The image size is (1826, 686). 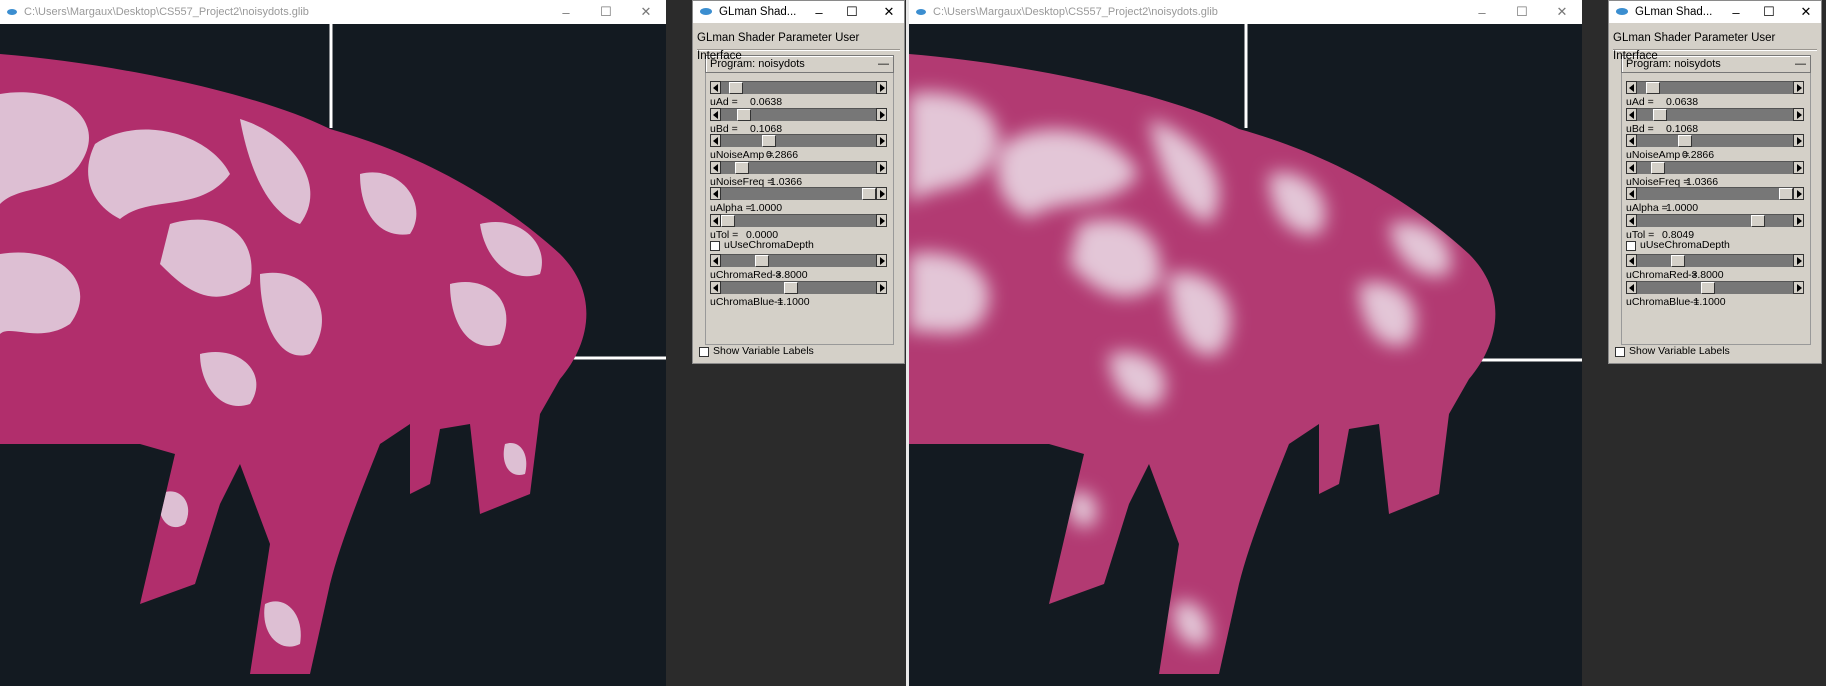 What do you see at coordinates (883, 64) in the screenshot?
I see `collapse-toggle: —` at bounding box center [883, 64].